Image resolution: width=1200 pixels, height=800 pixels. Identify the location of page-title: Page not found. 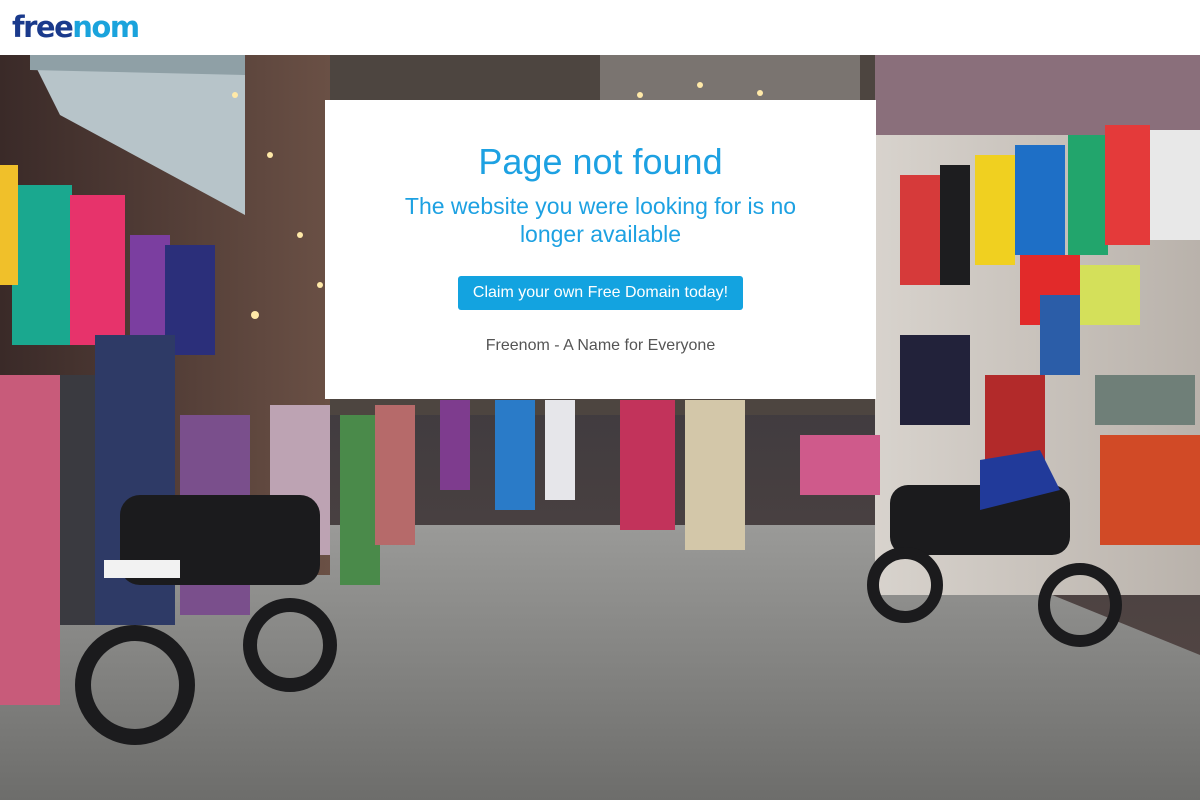
(600, 161).